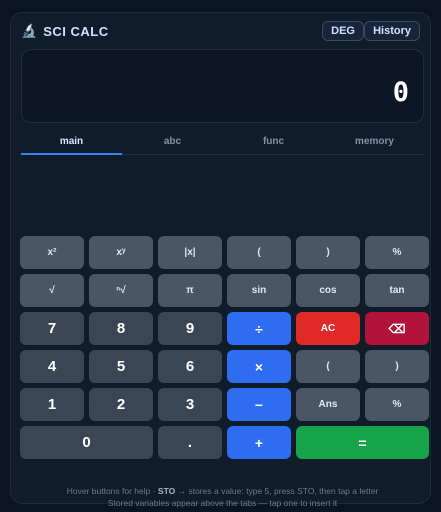  I want to click on display-value: 0, so click(400, 92).